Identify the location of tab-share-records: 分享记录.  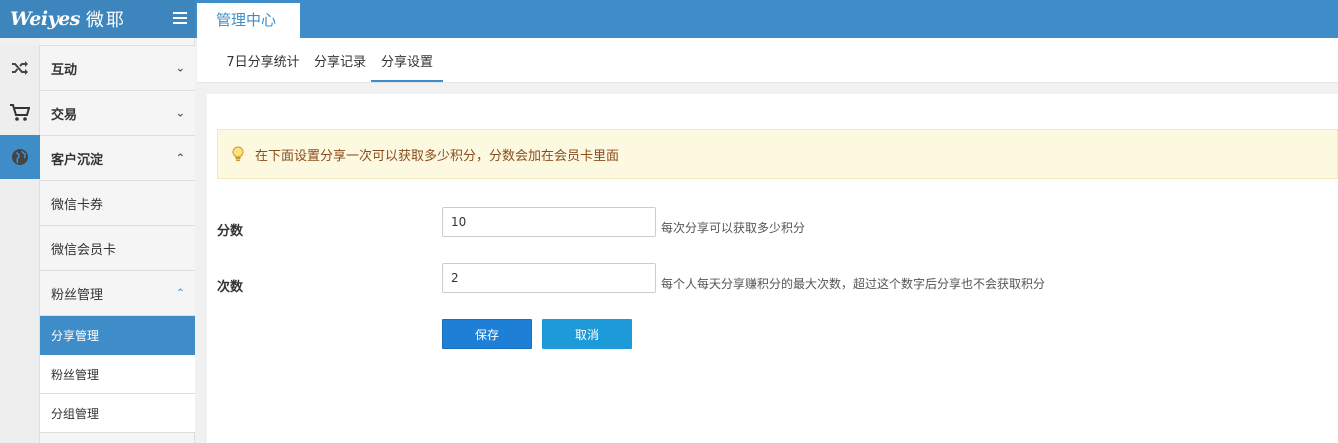
(340, 60).